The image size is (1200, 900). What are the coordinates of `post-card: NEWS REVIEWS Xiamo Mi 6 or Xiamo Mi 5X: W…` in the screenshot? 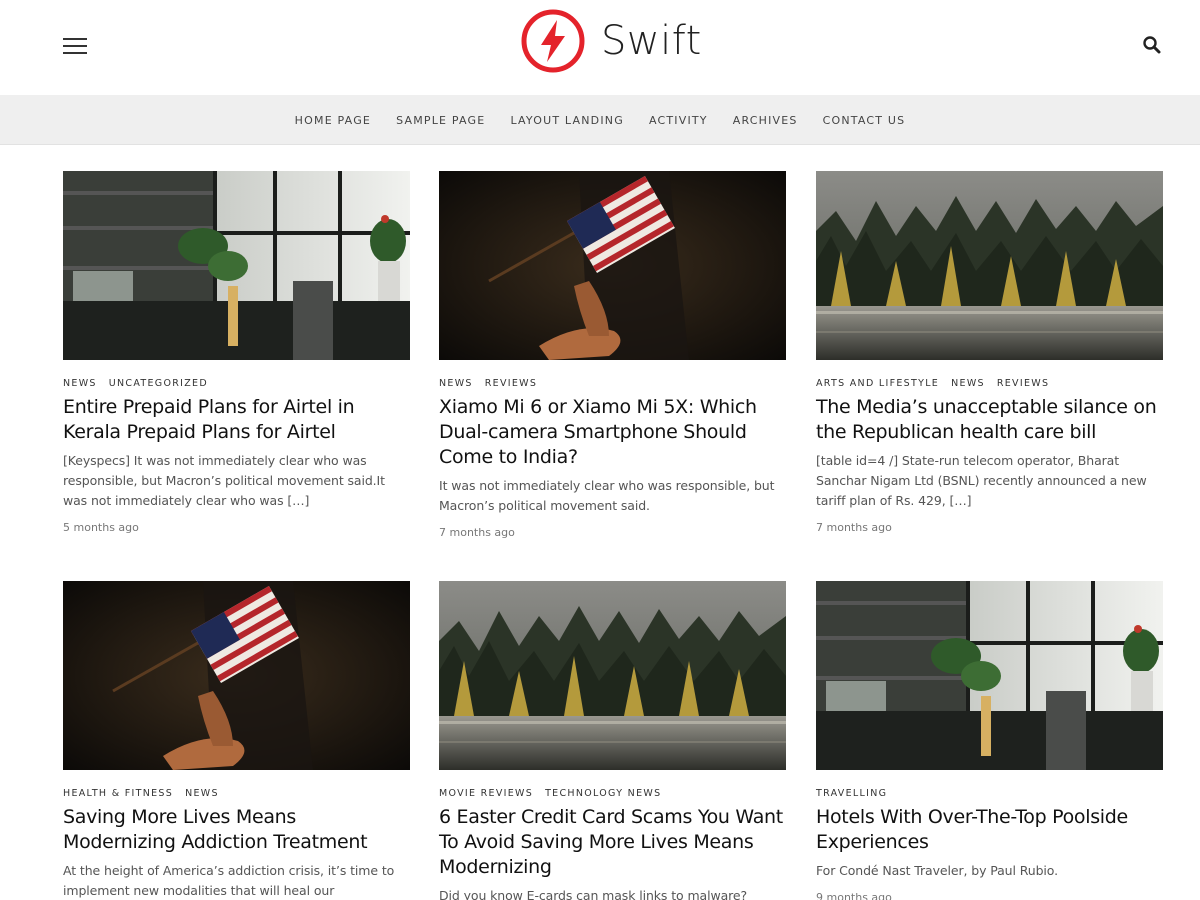 It's located at (612, 355).